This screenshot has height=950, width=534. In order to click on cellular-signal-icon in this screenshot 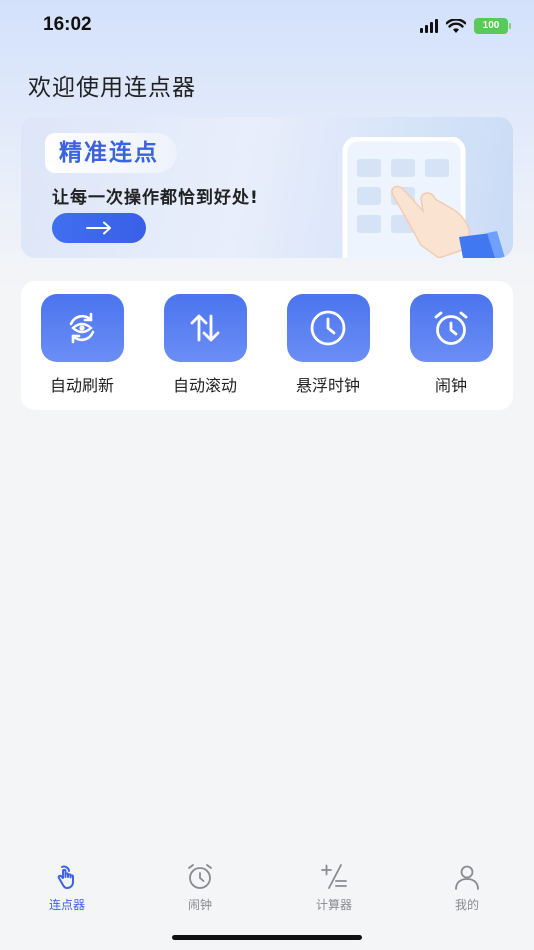, I will do `click(429, 26)`.